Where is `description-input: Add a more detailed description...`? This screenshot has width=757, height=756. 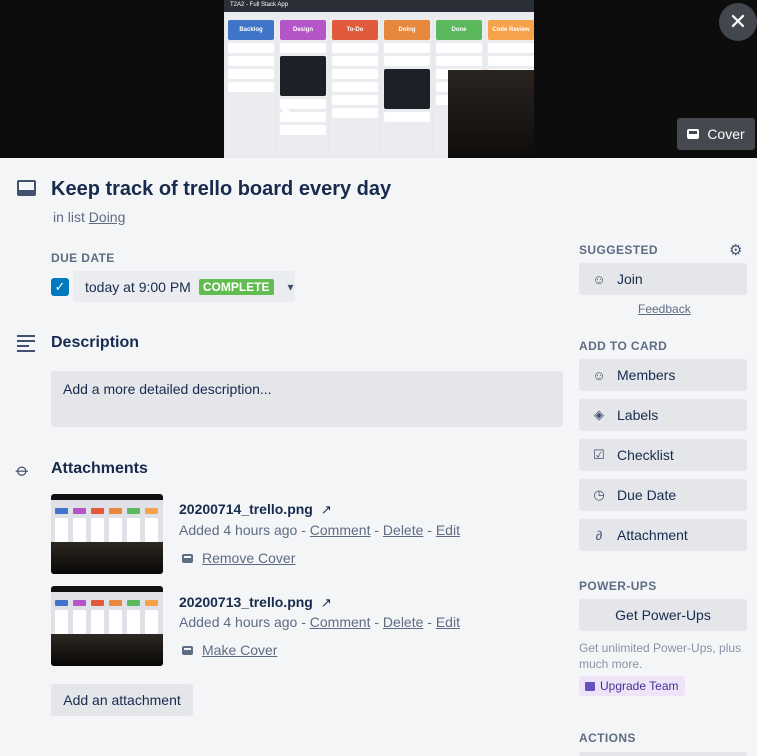
description-input: Add a more detailed description... is located at coordinates (307, 399).